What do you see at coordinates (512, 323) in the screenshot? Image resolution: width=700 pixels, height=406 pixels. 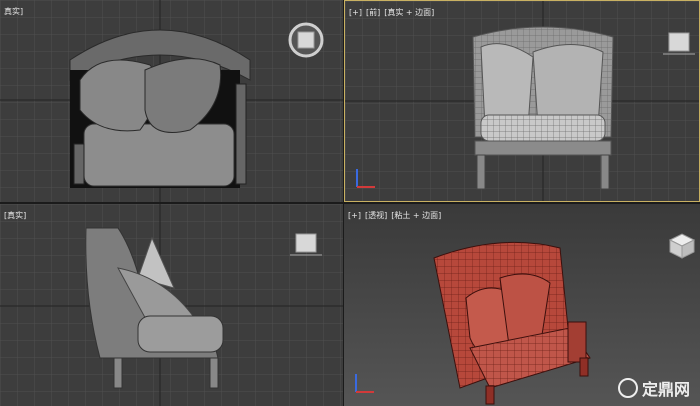 I see `chair-perspective` at bounding box center [512, 323].